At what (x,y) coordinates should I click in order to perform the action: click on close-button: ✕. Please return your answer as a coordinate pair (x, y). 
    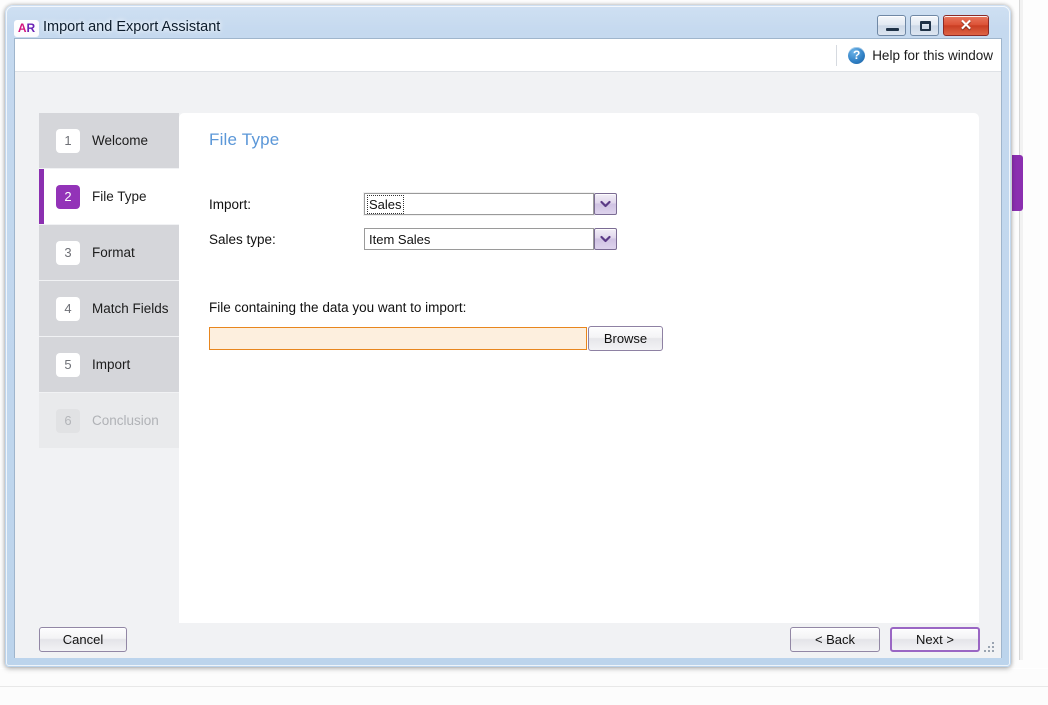
    Looking at the image, I should click on (966, 25).